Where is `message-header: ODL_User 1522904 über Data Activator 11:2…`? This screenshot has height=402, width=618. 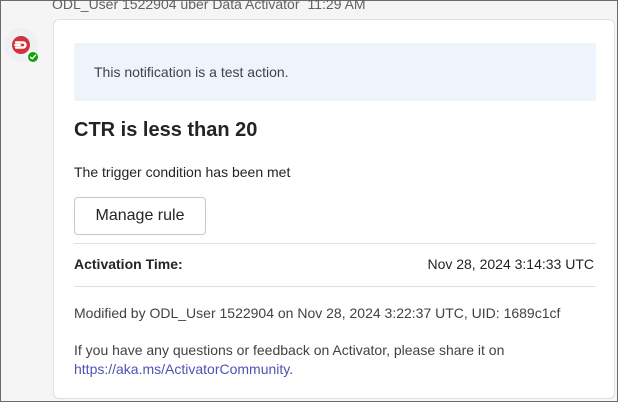 message-header: ODL_User 1522904 über Data Activator 11:2… is located at coordinates (209, 6).